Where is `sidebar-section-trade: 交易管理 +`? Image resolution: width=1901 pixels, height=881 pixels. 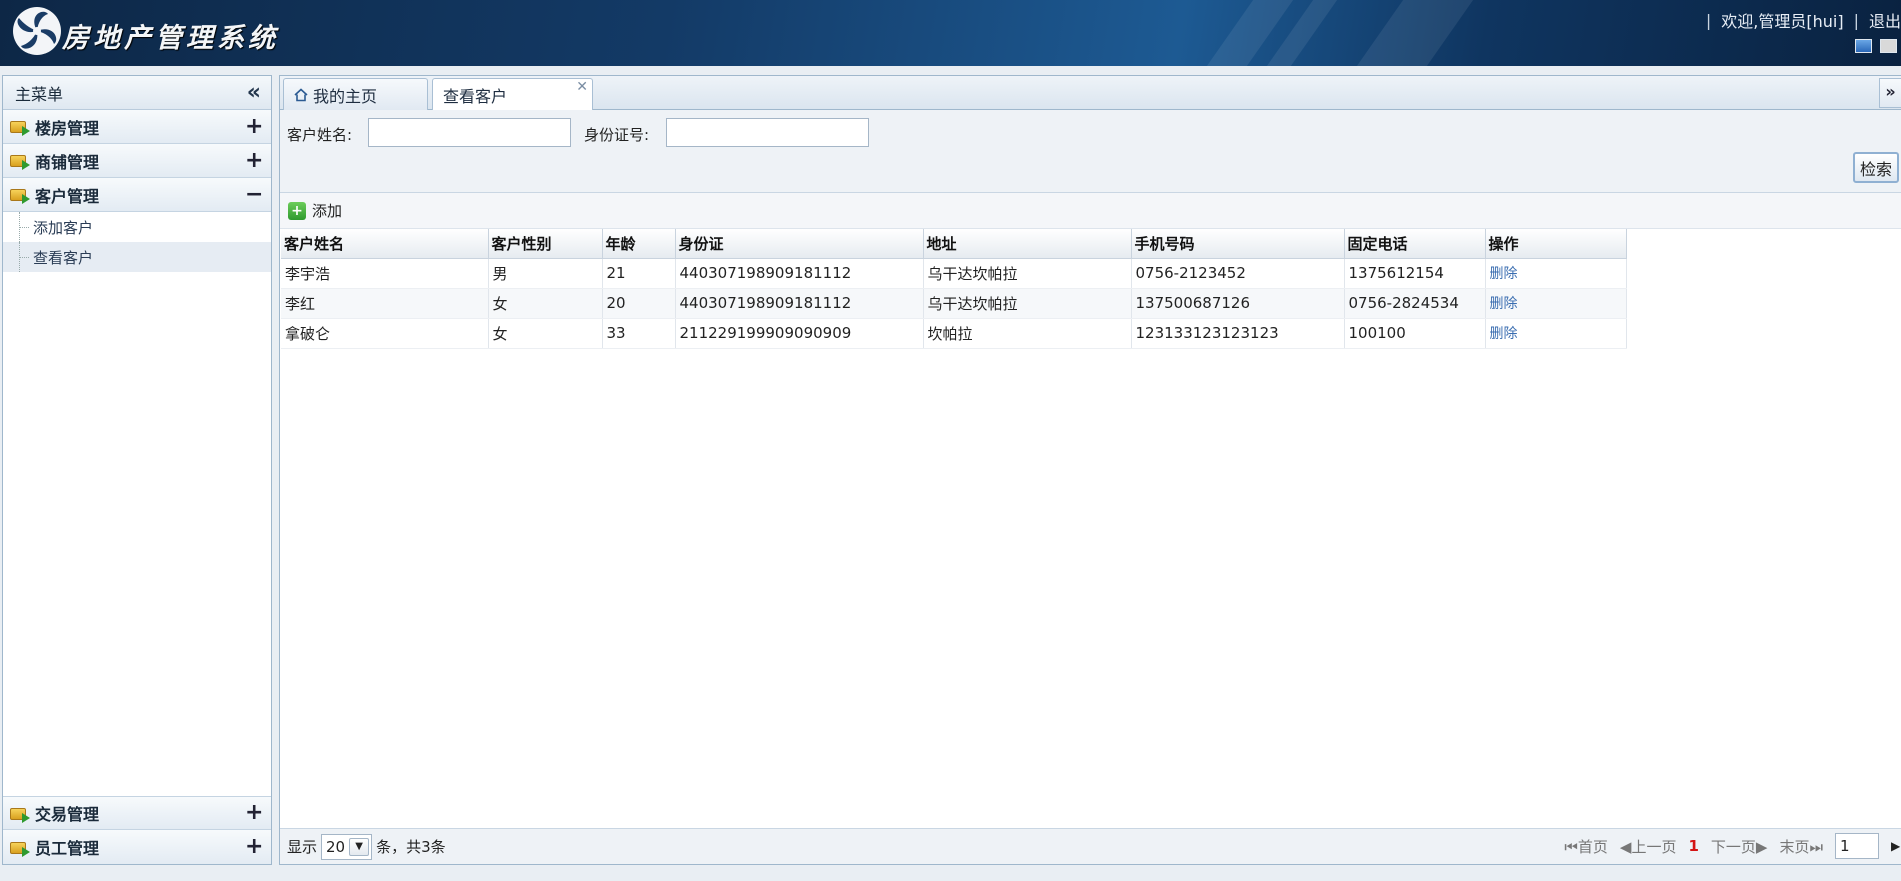
sidebar-section-trade: 交易管理 + is located at coordinates (137, 813).